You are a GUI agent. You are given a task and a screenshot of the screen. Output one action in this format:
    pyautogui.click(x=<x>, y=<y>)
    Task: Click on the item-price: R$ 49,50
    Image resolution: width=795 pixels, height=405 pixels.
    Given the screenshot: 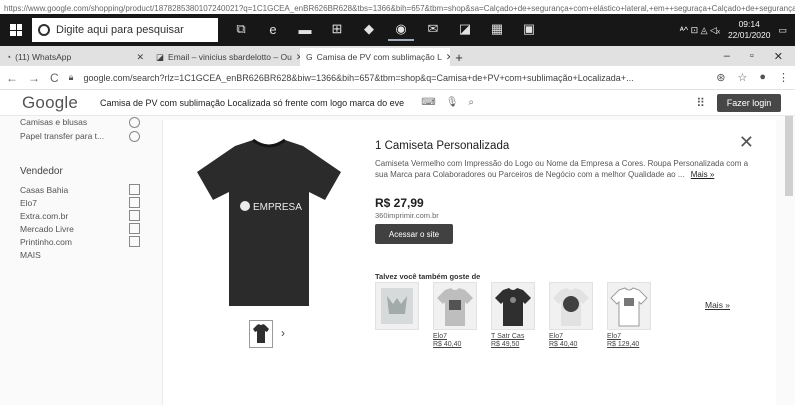 What is the action you would take?
    pyautogui.click(x=505, y=344)
    